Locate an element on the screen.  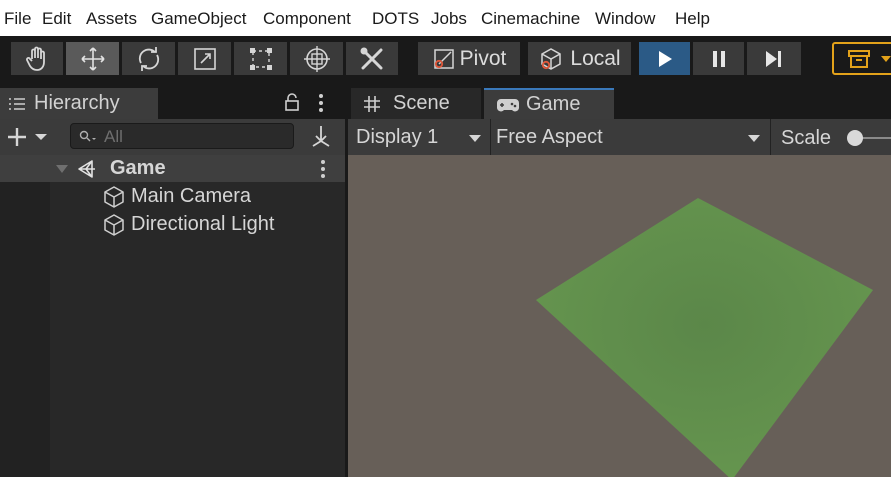
rotate-tool-icon is located at coordinates (148, 58).